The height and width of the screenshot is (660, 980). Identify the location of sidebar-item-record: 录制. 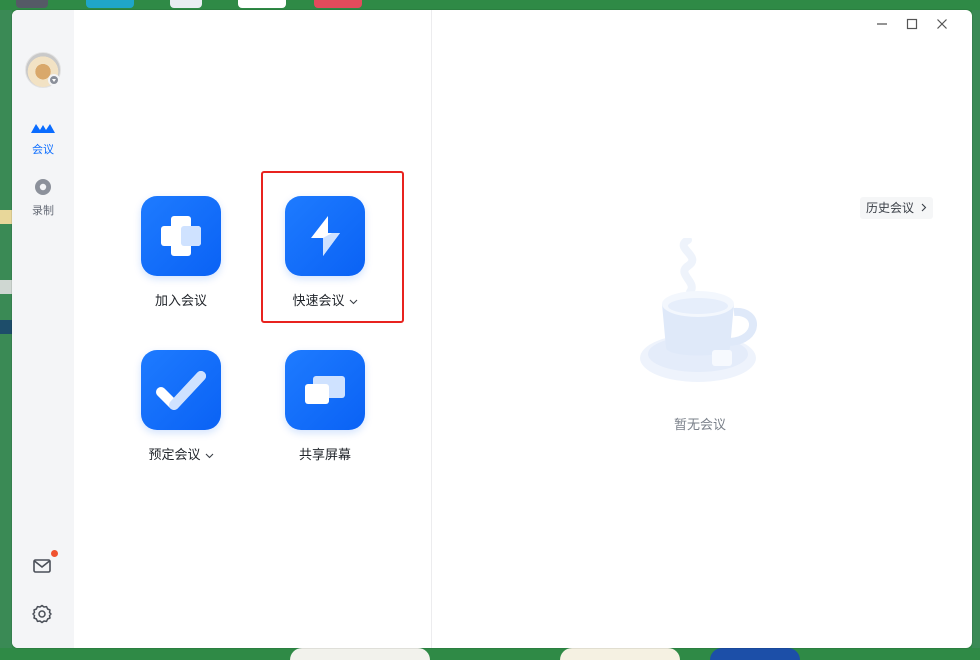
(43, 198).